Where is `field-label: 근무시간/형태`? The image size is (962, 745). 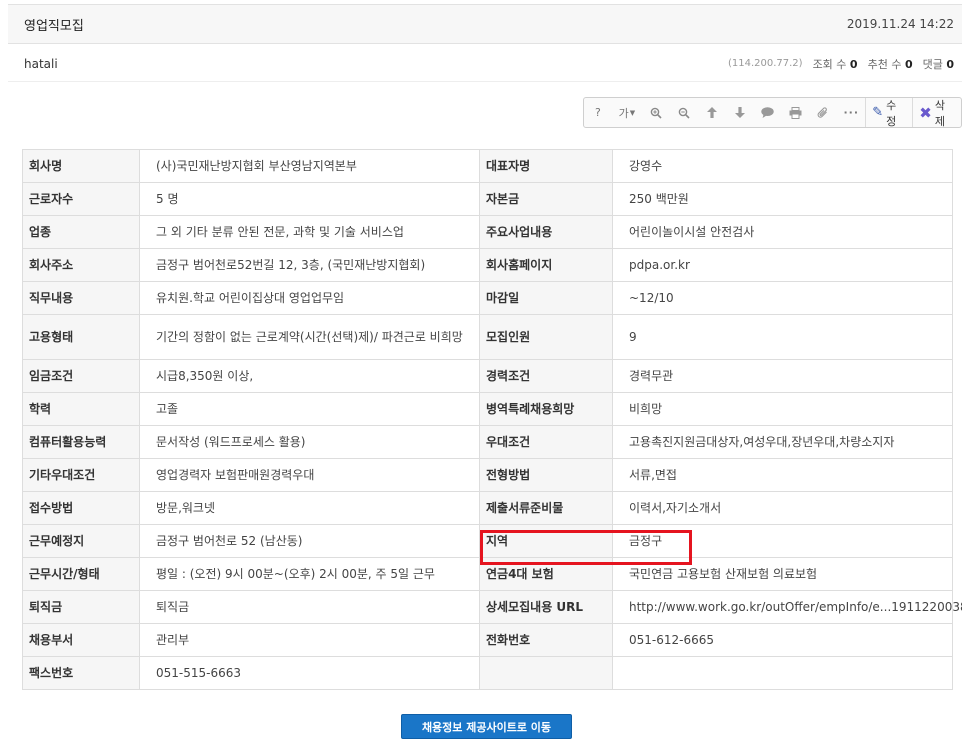 field-label: 근무시간/형태 is located at coordinates (81, 574).